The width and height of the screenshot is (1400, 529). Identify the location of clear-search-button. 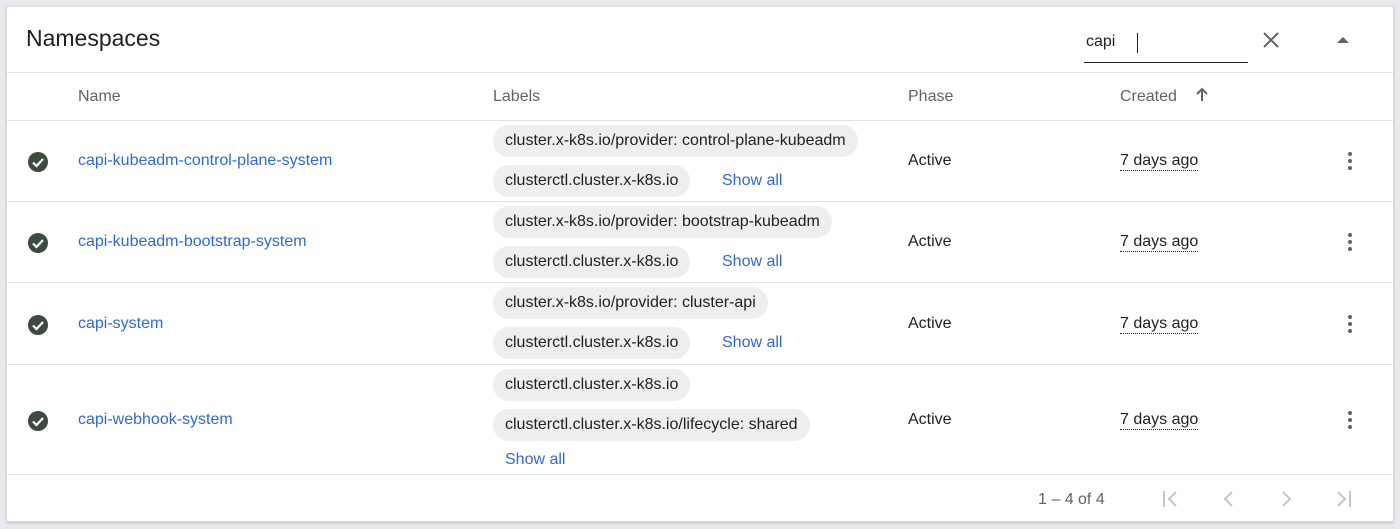
(1271, 40).